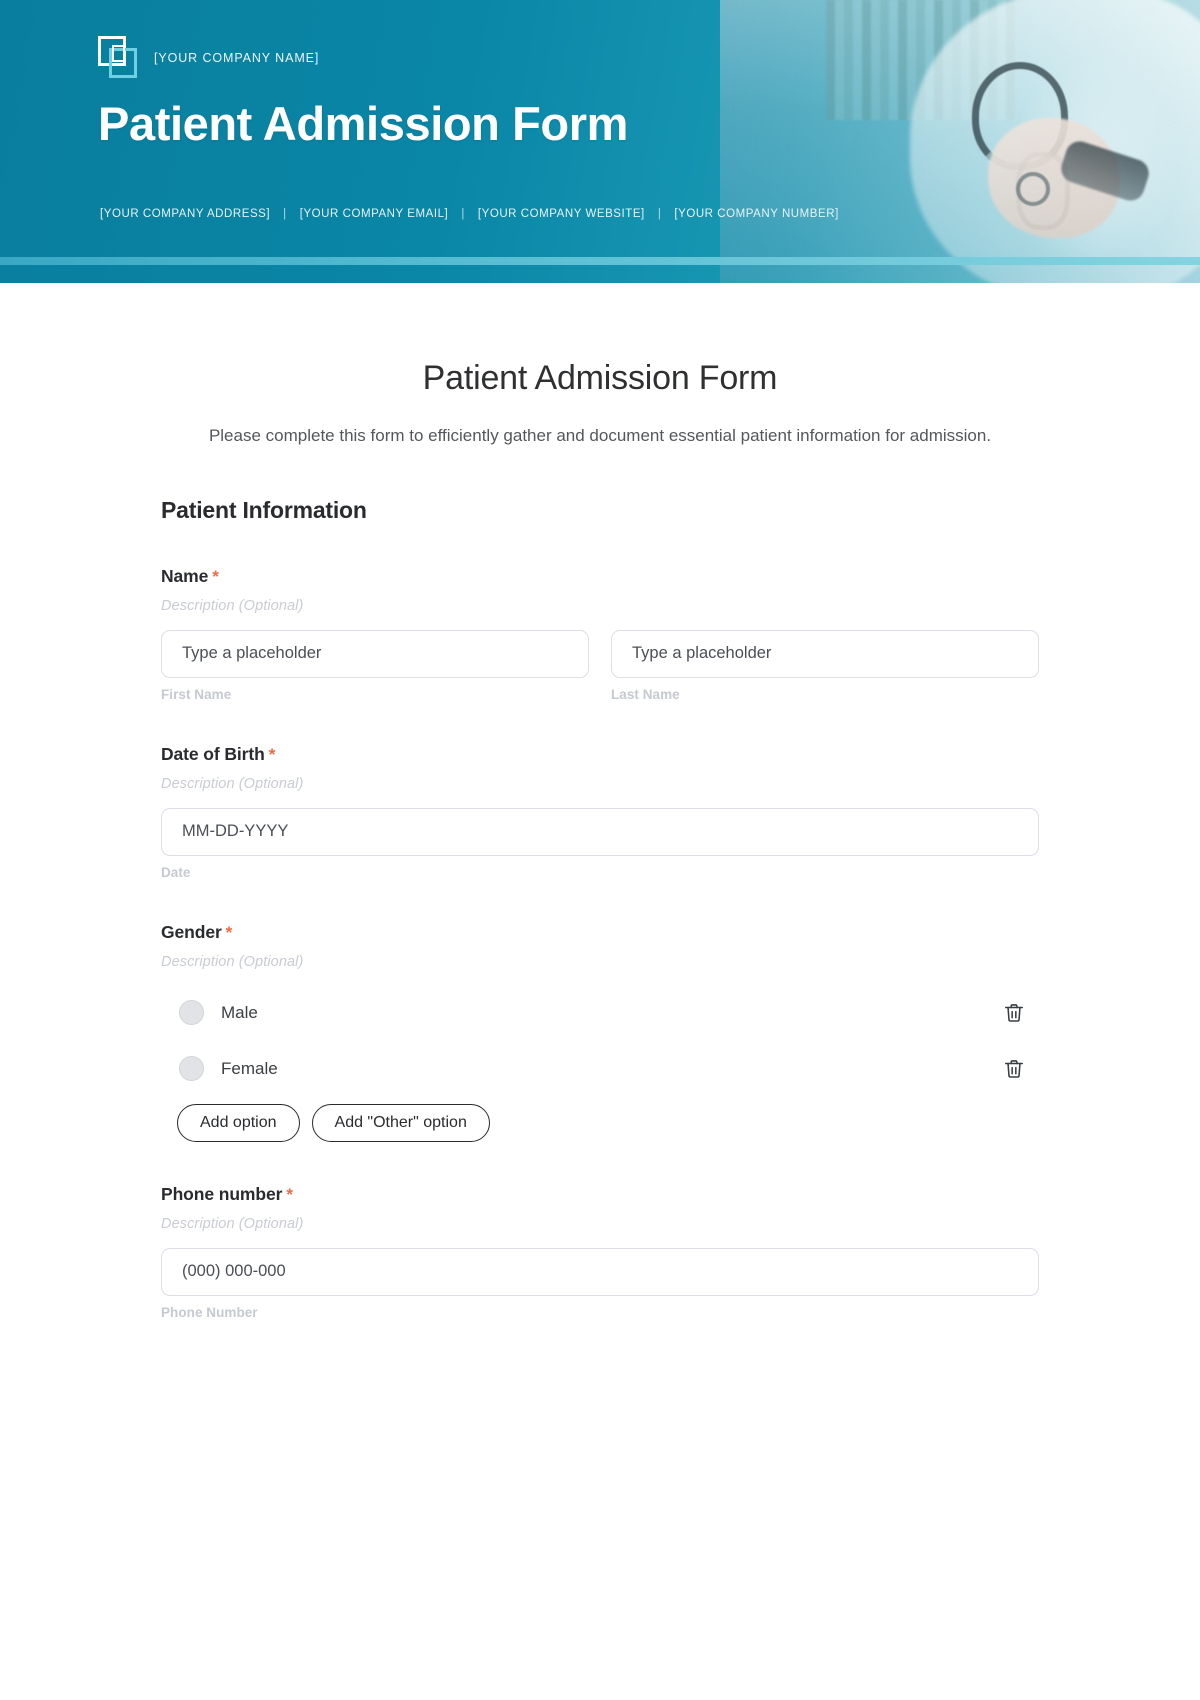  I want to click on add-option-button: Add option, so click(238, 1122).